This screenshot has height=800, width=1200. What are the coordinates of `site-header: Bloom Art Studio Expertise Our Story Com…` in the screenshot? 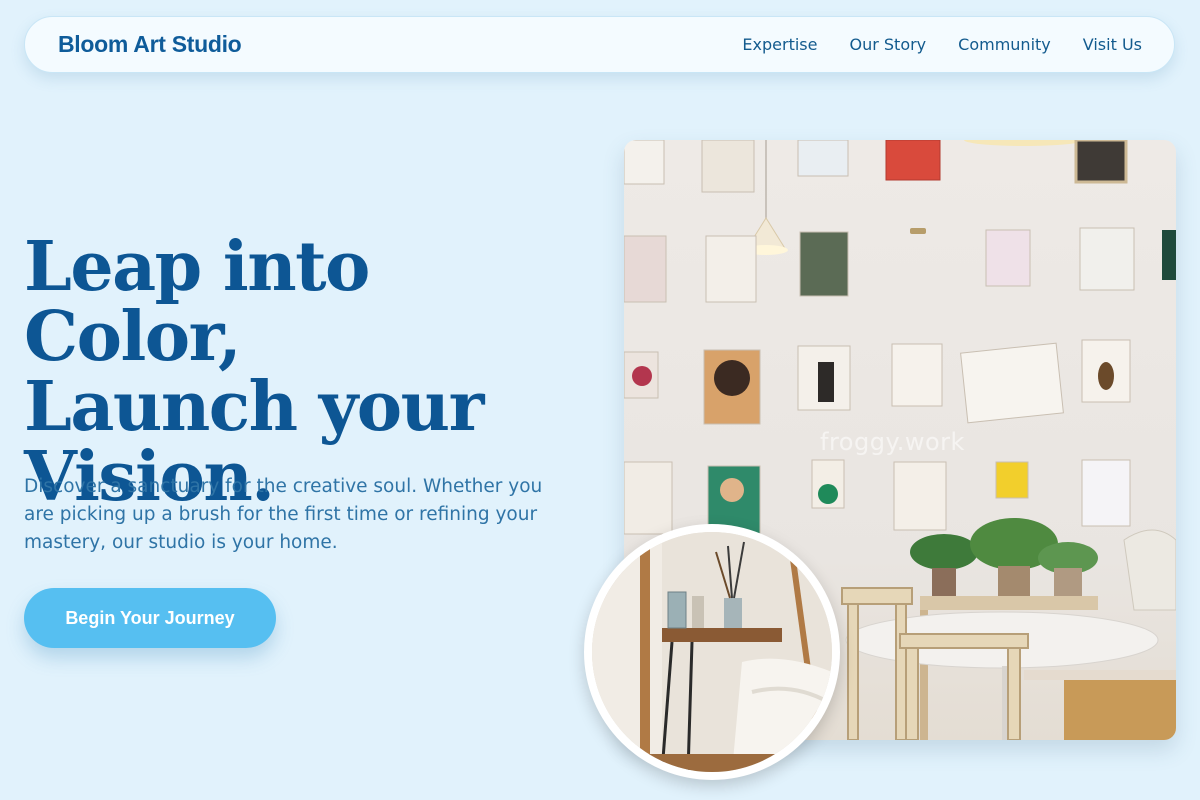 It's located at (599, 44).